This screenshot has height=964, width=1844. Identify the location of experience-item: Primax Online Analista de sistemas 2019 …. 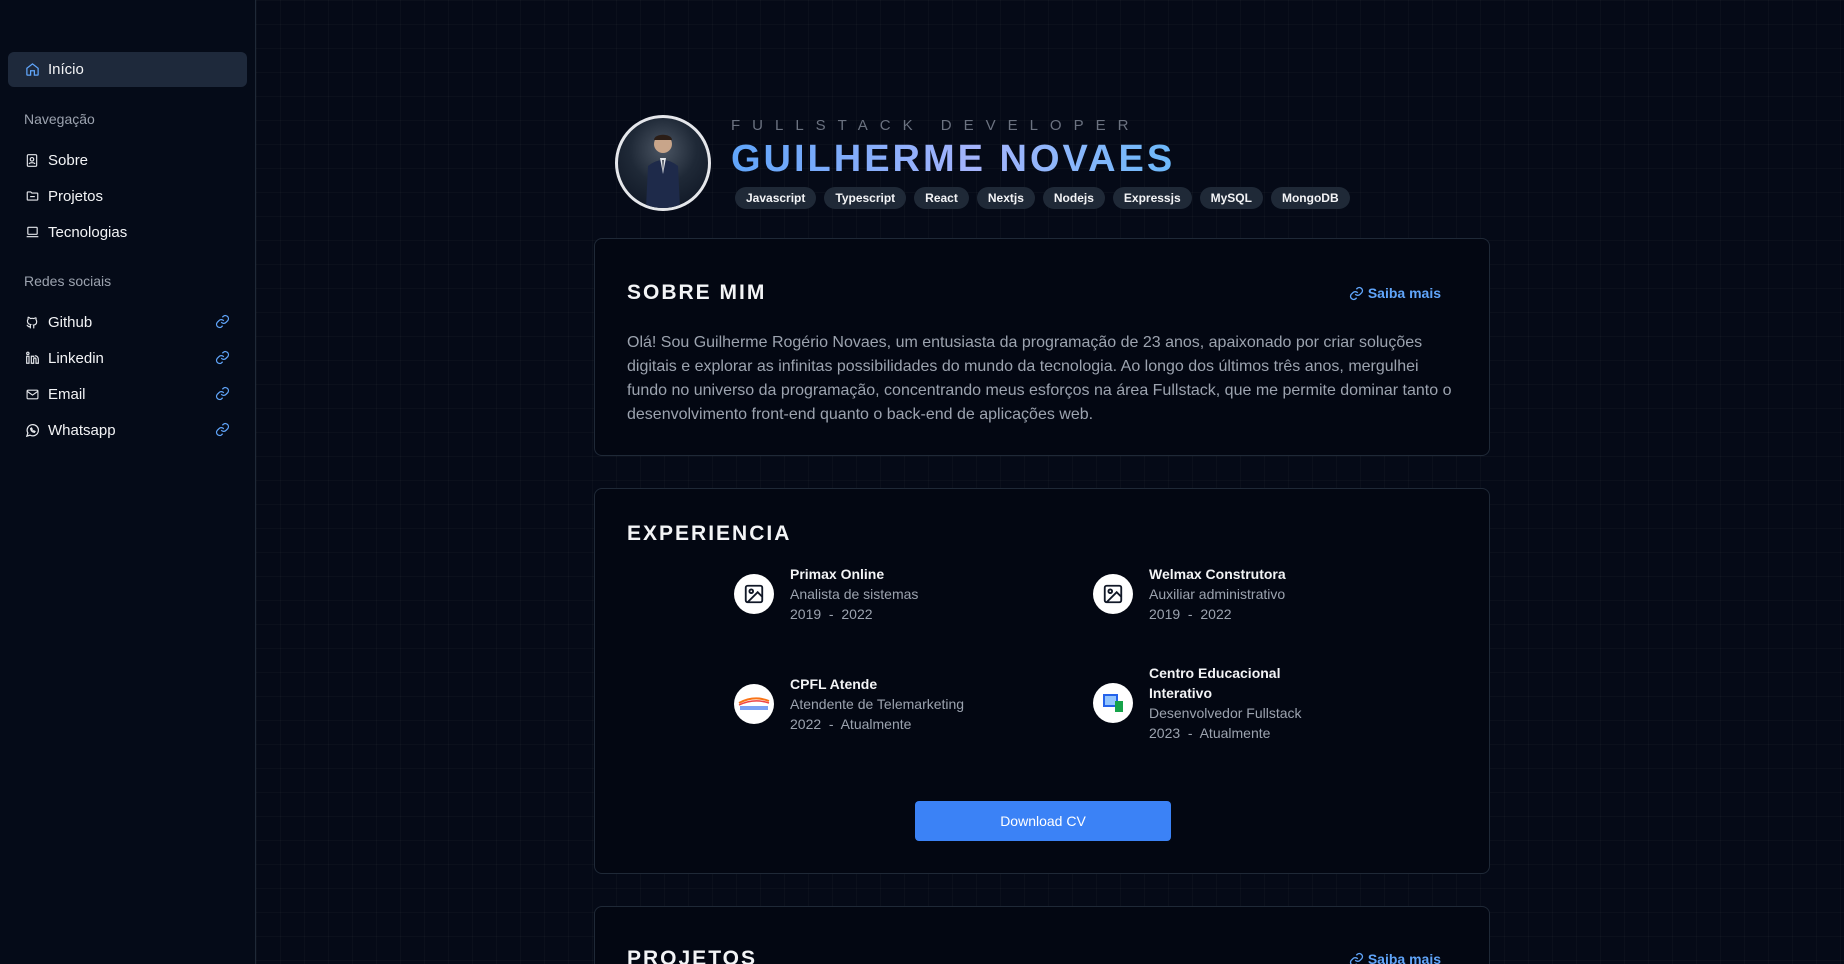
(884, 594).